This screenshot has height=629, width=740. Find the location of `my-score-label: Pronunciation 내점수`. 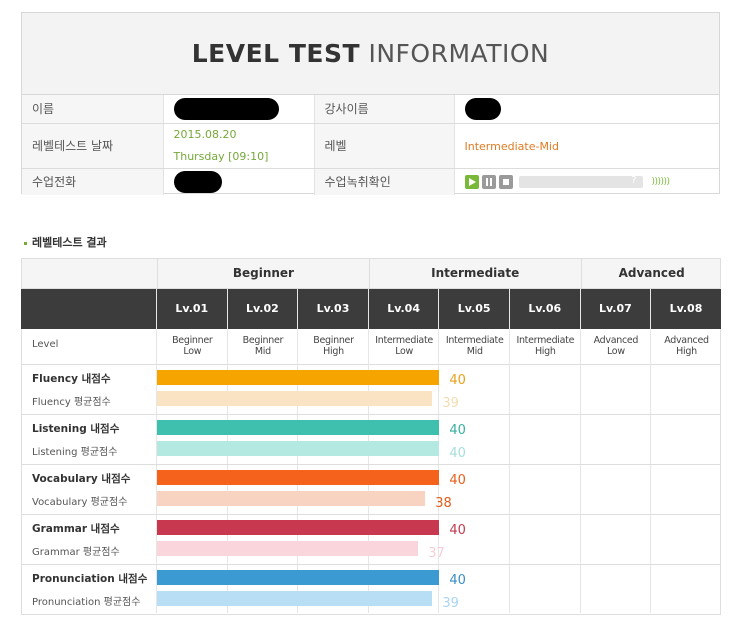

my-score-label: Pronunciation 내점수 is located at coordinates (90, 579).